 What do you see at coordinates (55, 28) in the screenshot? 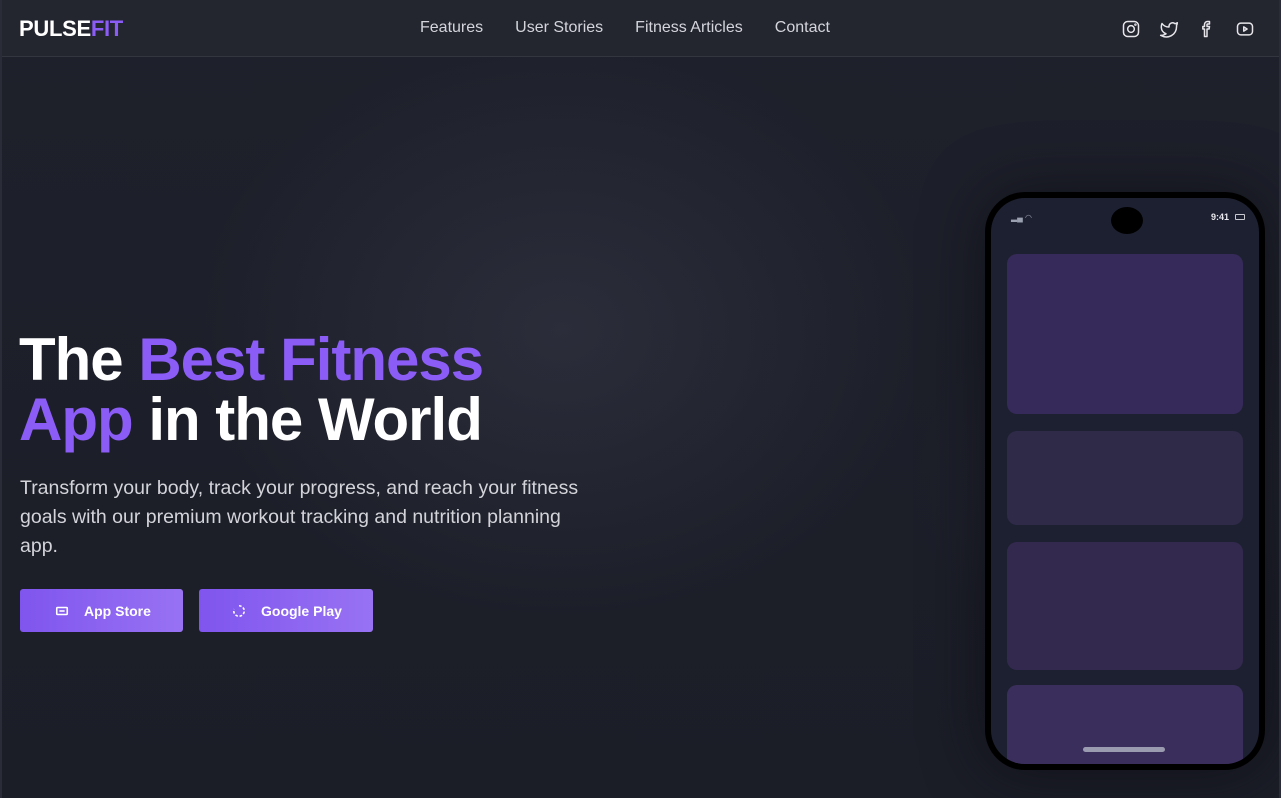
I see `logo-text-primary: PULSE` at bounding box center [55, 28].